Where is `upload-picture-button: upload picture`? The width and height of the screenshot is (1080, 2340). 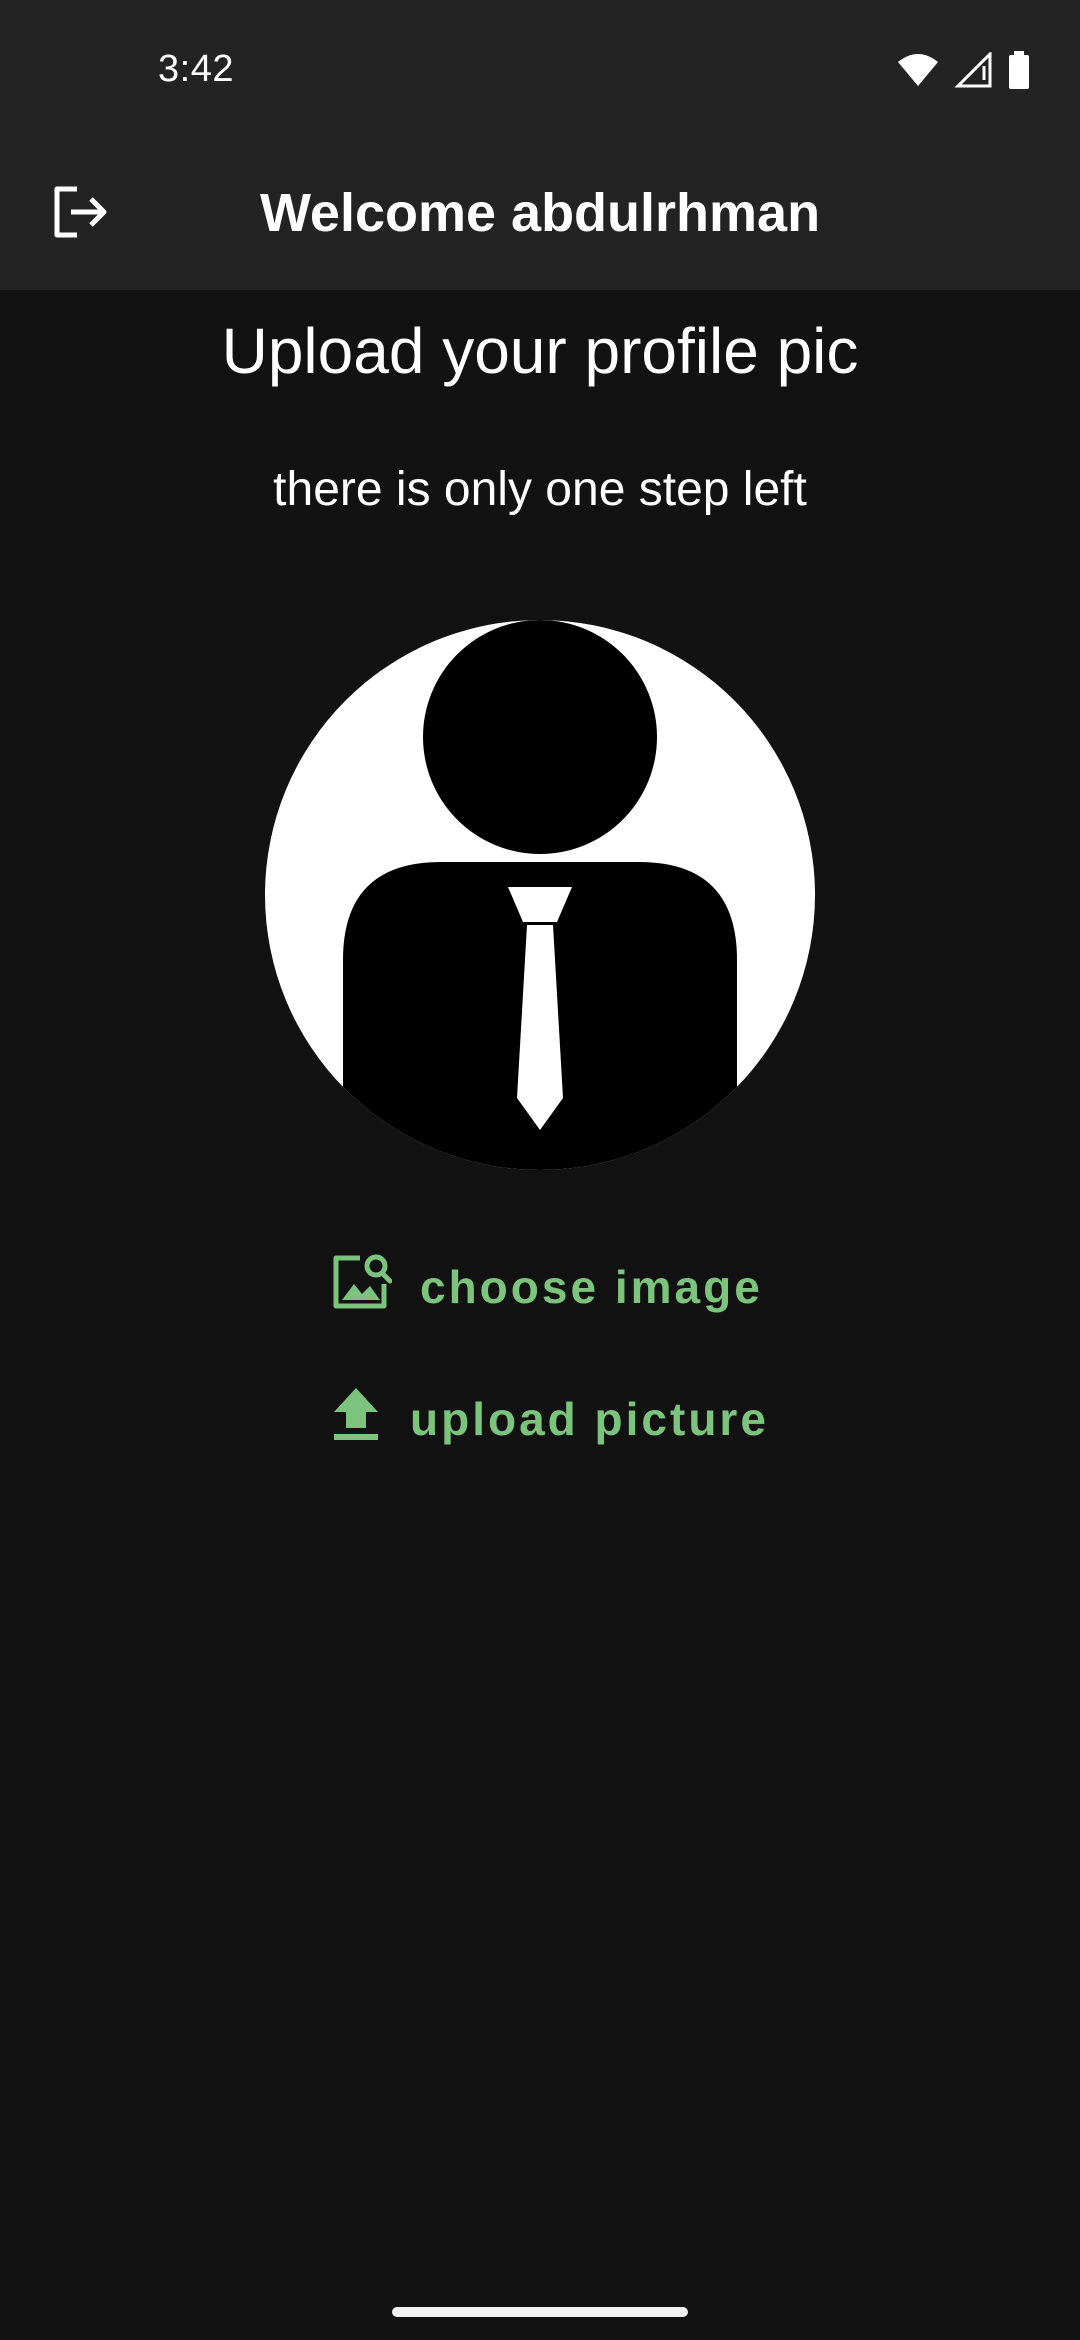 upload-picture-button: upload picture is located at coordinates (549, 1419).